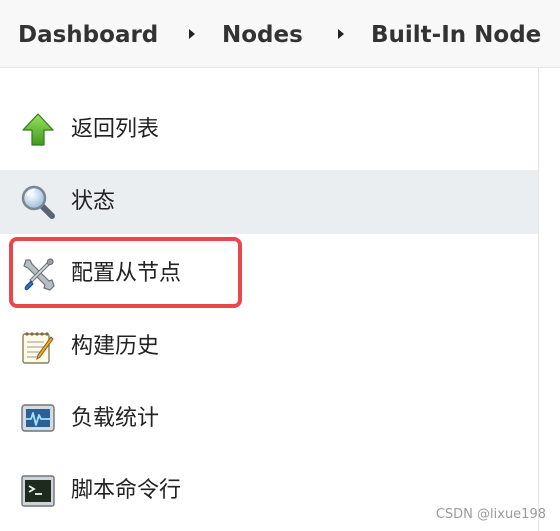 Image resolution: width=560 pixels, height=531 pixels. I want to click on notepad-pencil-icon, so click(38, 348).